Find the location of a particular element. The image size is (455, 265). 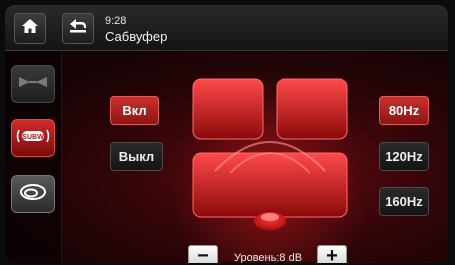

sidebar-item-surround is located at coordinates (33, 194).